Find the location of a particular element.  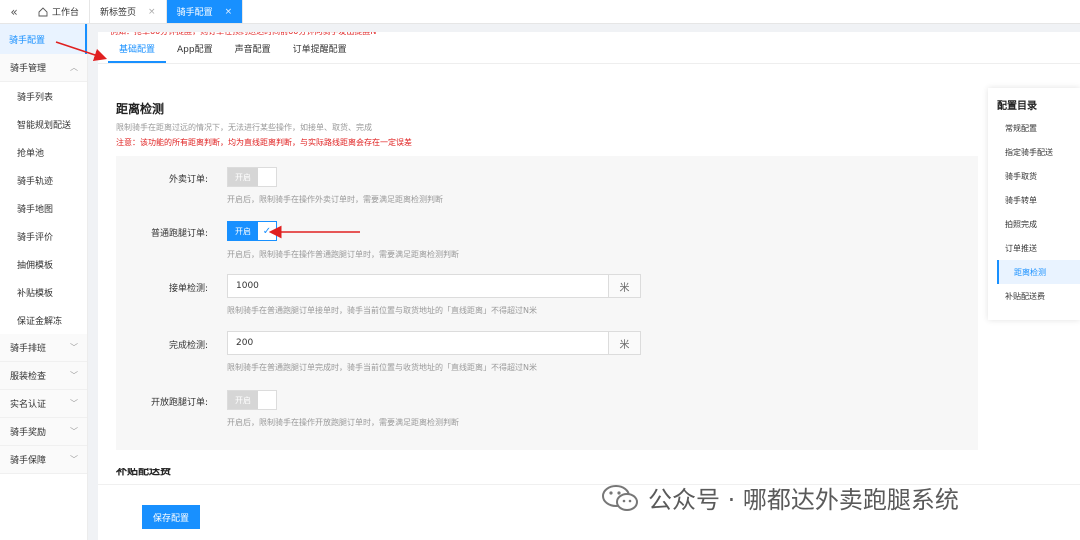

annotation-arrows is located at coordinates (207, 140).